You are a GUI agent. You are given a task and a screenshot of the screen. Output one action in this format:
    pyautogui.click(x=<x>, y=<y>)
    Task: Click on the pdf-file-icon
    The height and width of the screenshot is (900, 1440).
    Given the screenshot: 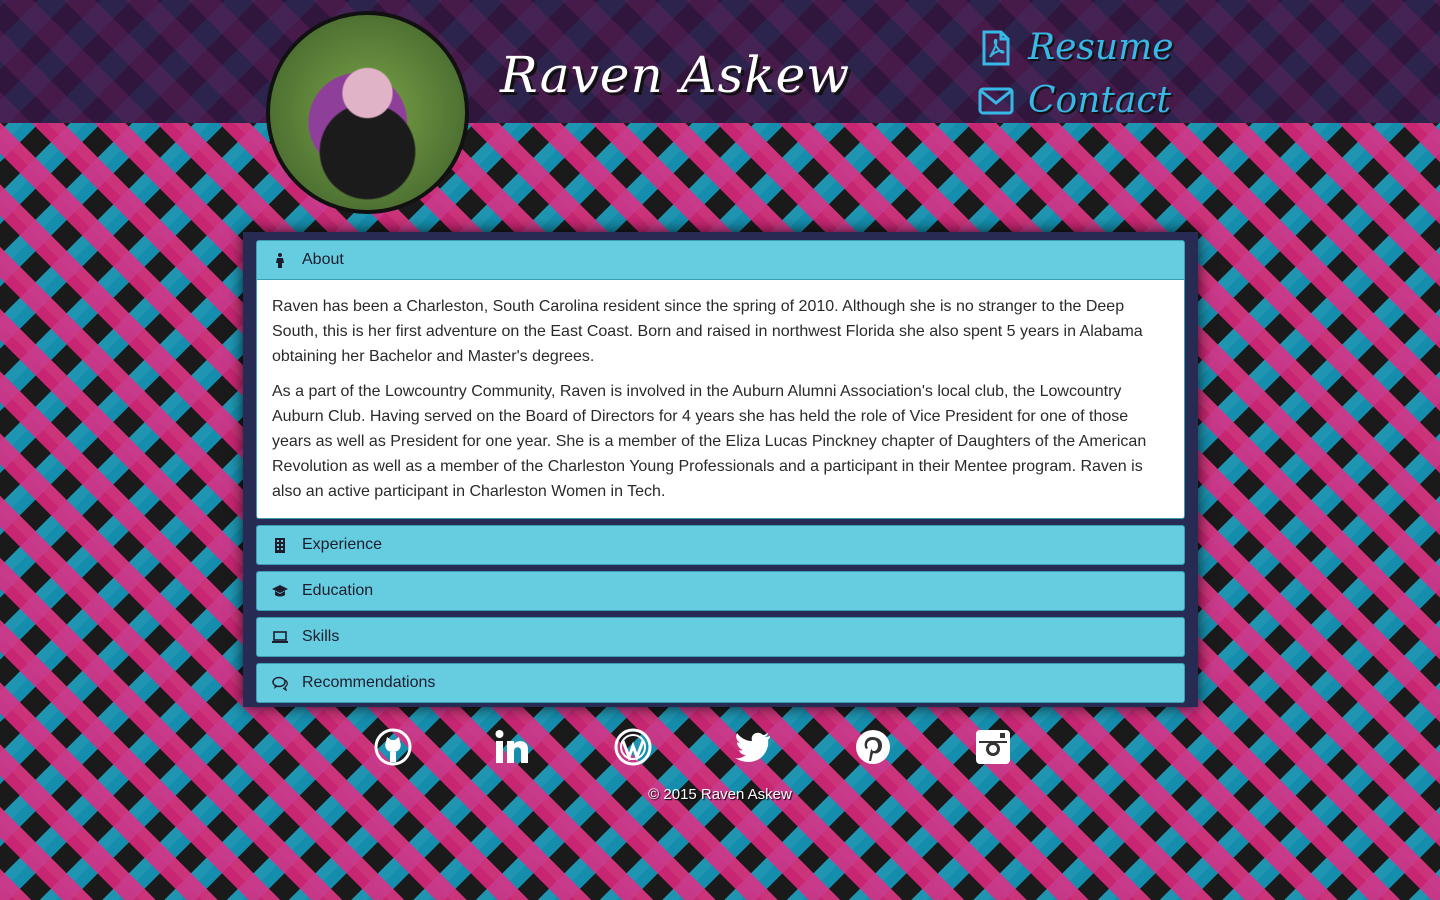 What is the action you would take?
    pyautogui.click(x=996, y=47)
    